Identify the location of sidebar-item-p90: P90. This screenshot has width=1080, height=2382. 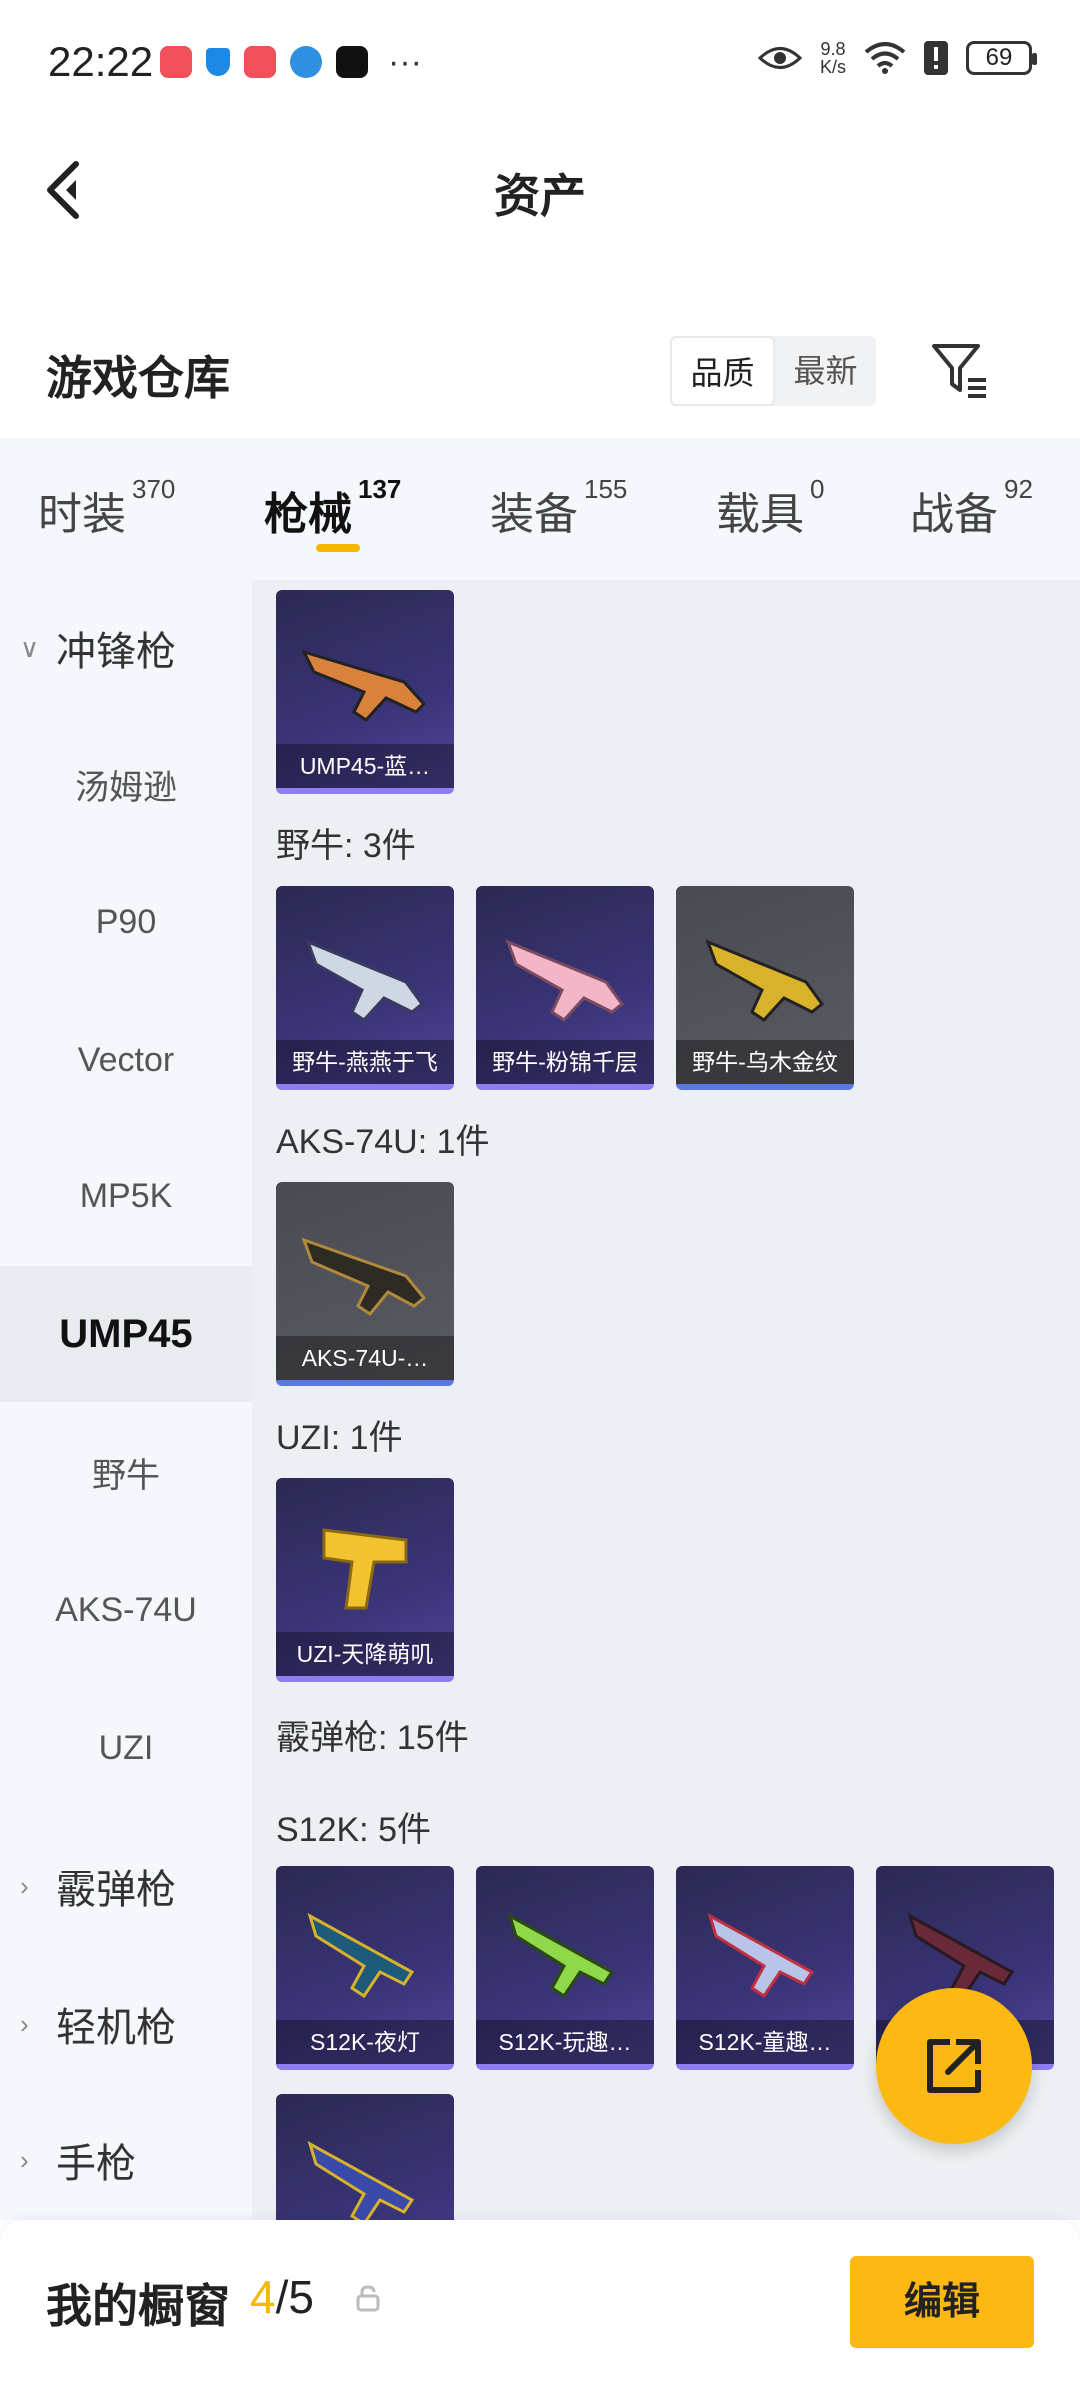
(126, 922).